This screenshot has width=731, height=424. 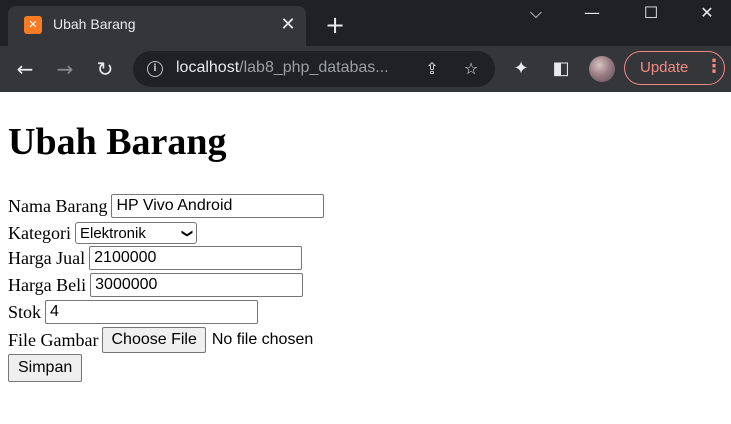 I want to click on gambar-row: File Gambar Choose File No file chosen, so click(x=160, y=340).